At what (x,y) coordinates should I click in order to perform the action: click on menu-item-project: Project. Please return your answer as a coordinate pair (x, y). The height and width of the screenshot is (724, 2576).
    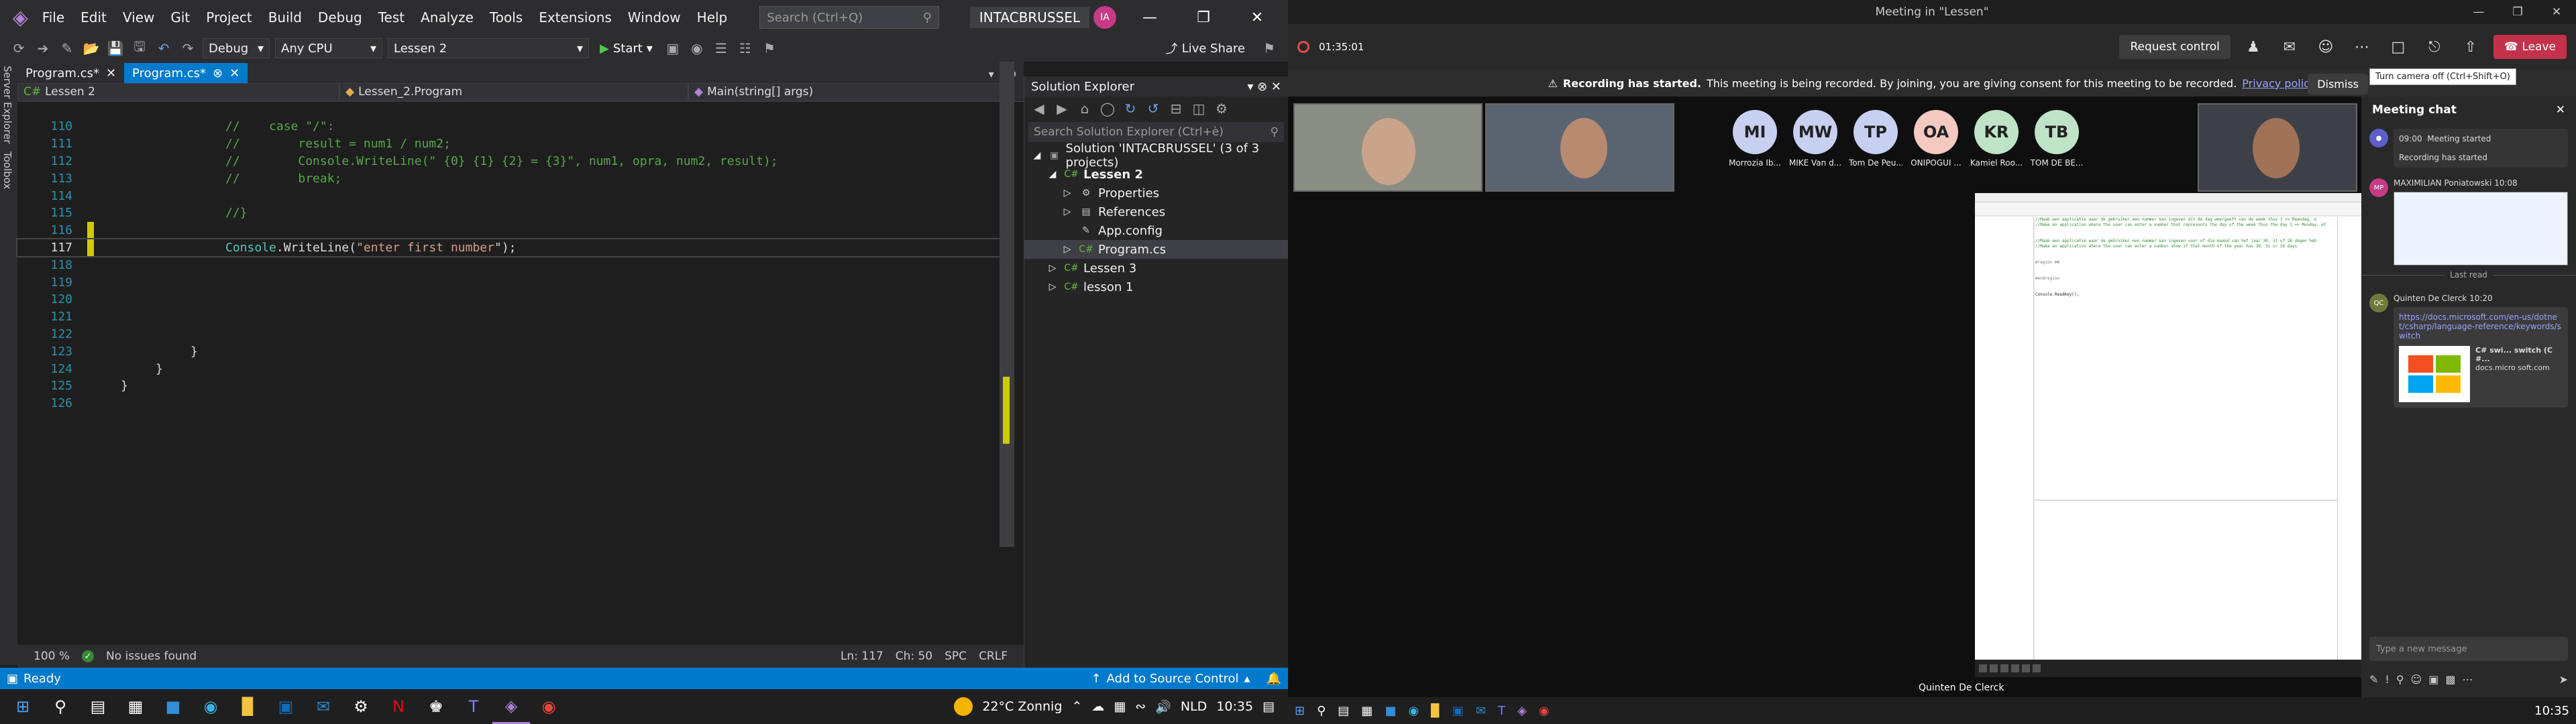
    Looking at the image, I should click on (229, 17).